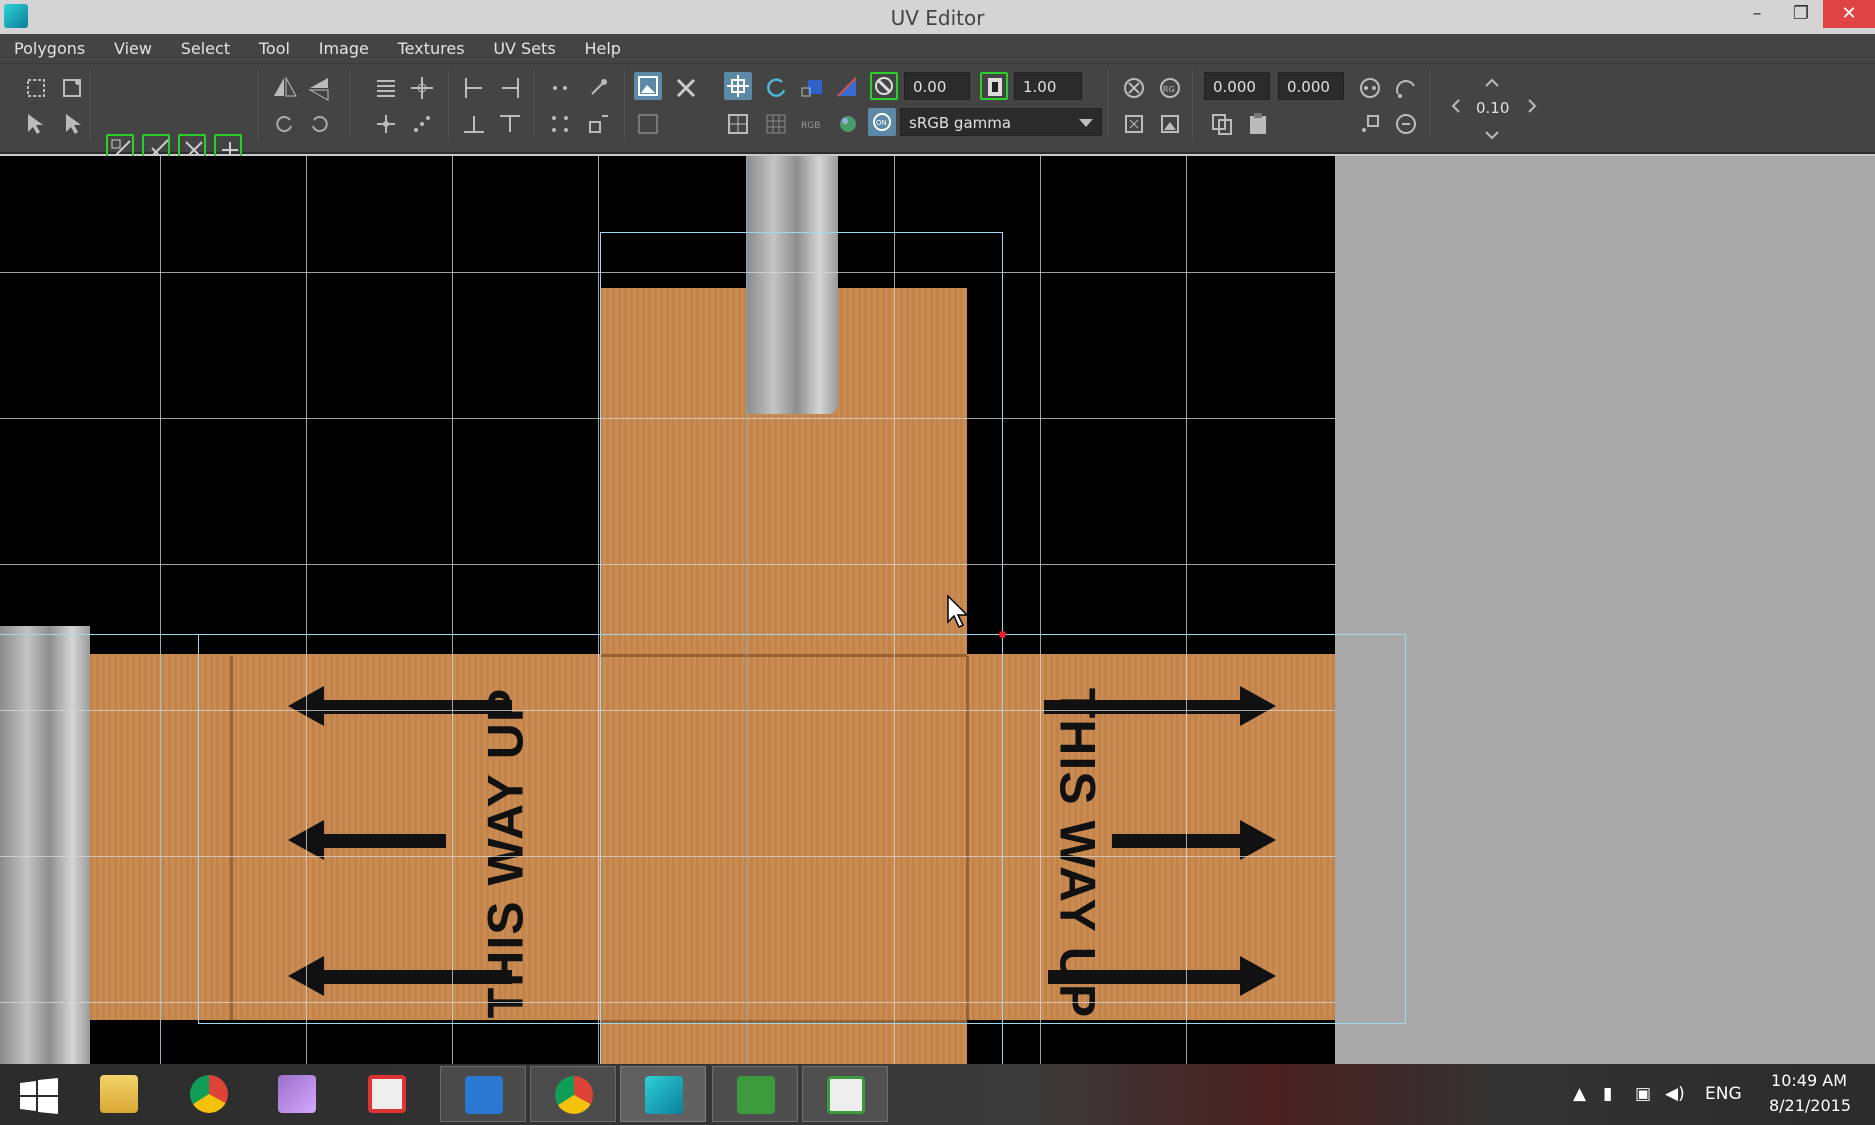 This screenshot has height=1125, width=1875. Describe the element at coordinates (387, 1094) in the screenshot. I see `taskbar-camera-app` at that location.